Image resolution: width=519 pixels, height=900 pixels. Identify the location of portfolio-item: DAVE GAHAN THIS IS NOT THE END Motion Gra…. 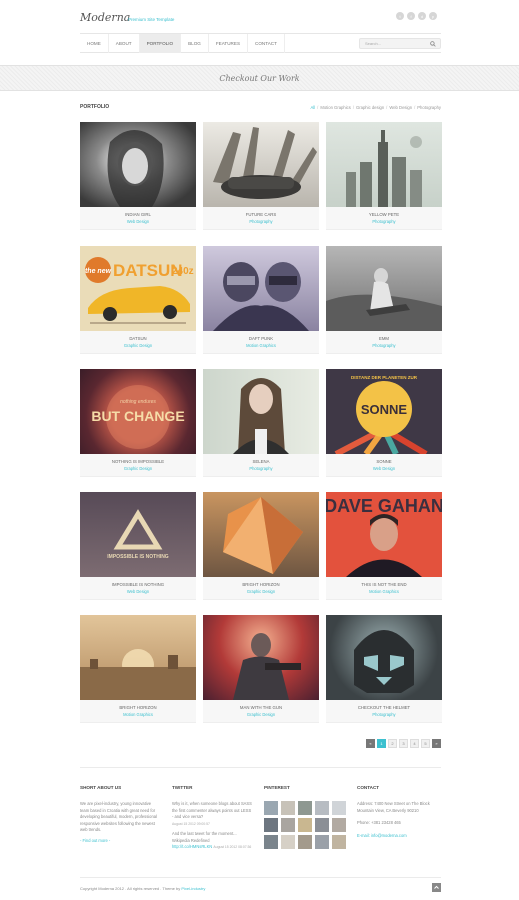
(384, 546).